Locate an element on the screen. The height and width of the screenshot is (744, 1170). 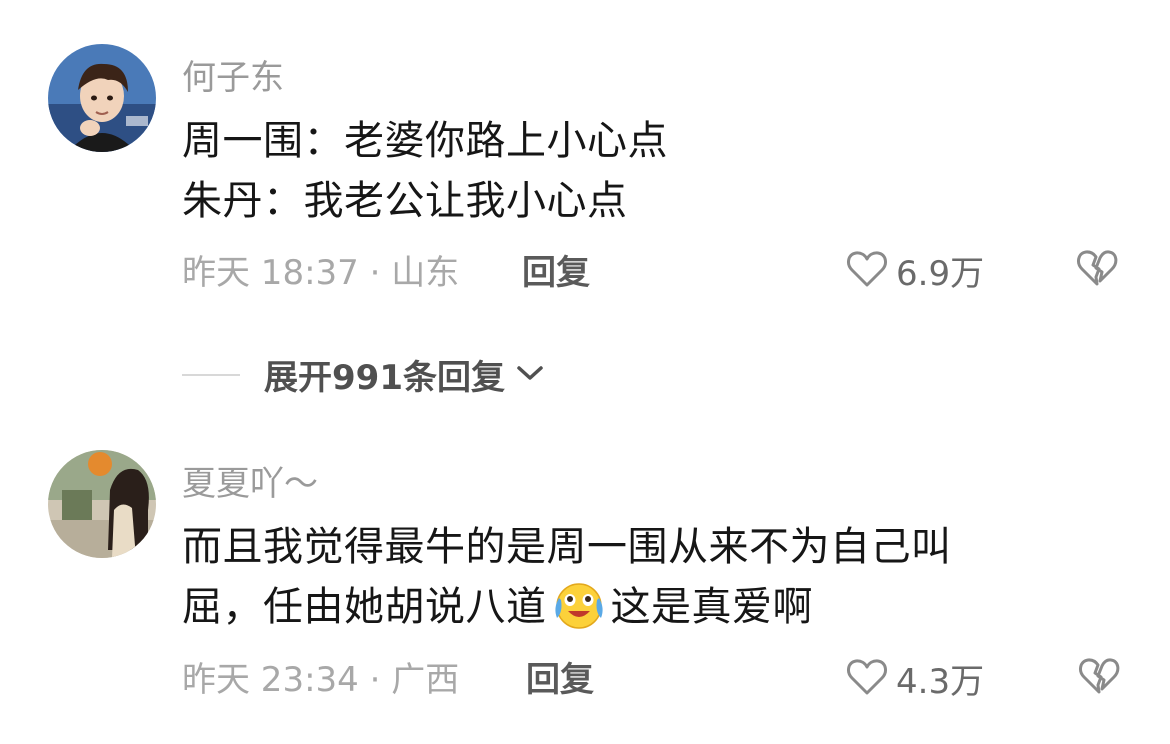
reply-button: 回复 is located at coordinates (560, 676).